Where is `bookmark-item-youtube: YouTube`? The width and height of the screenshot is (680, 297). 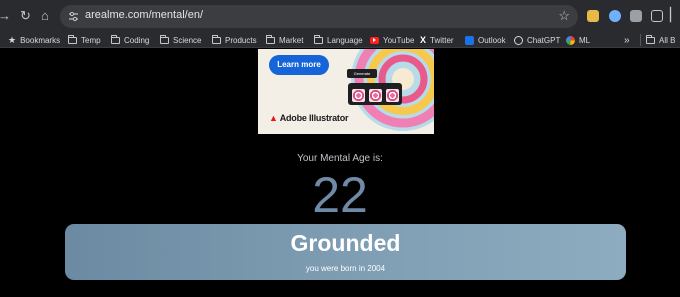 bookmark-item-youtube: YouTube is located at coordinates (392, 40).